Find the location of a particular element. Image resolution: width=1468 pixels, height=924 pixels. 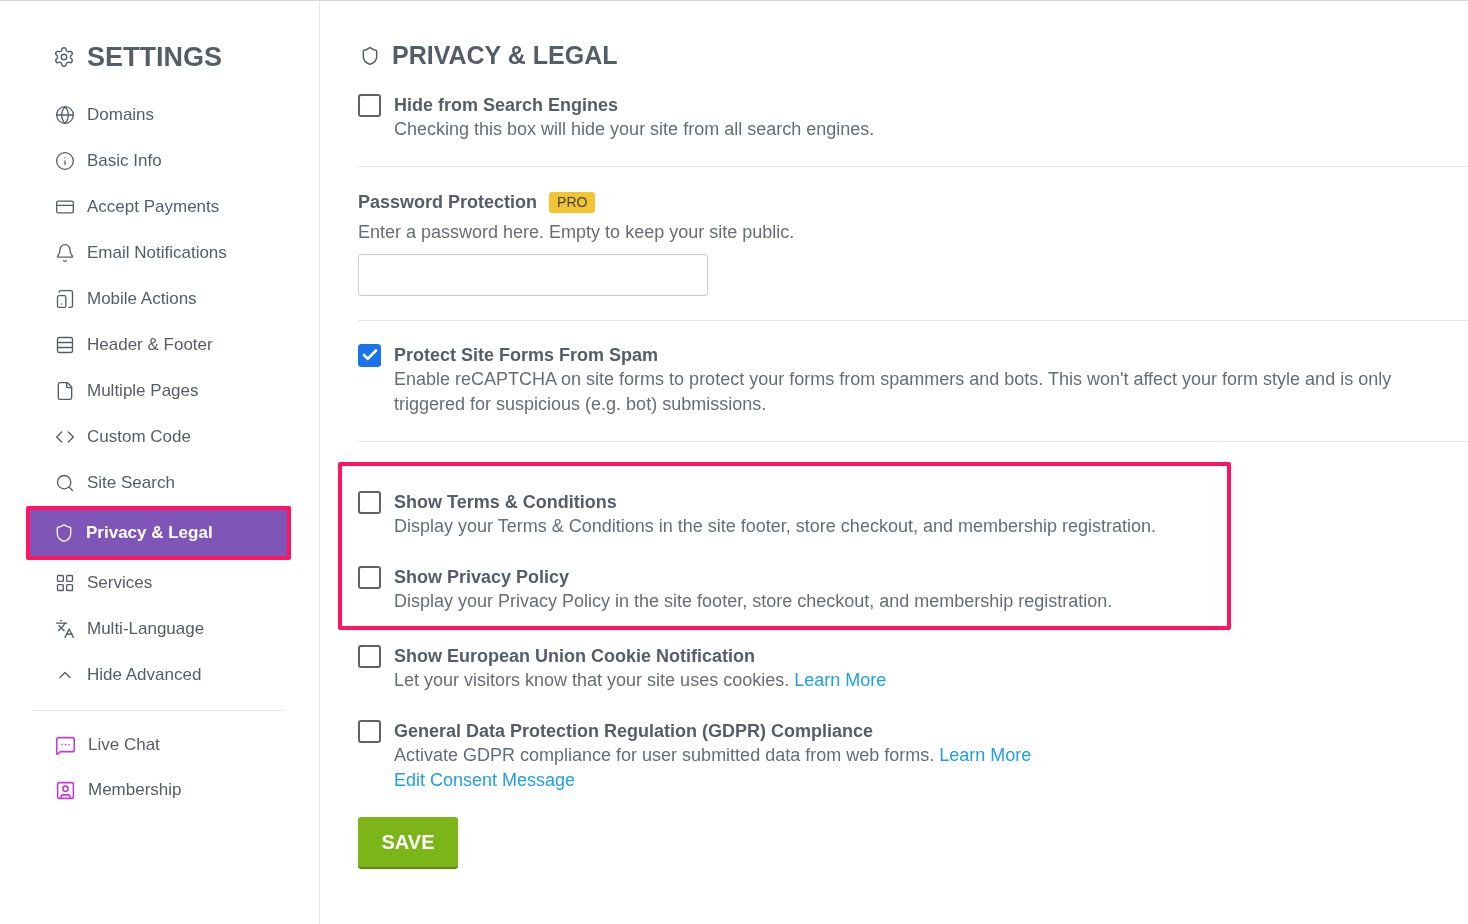

info-icon is located at coordinates (65, 160).